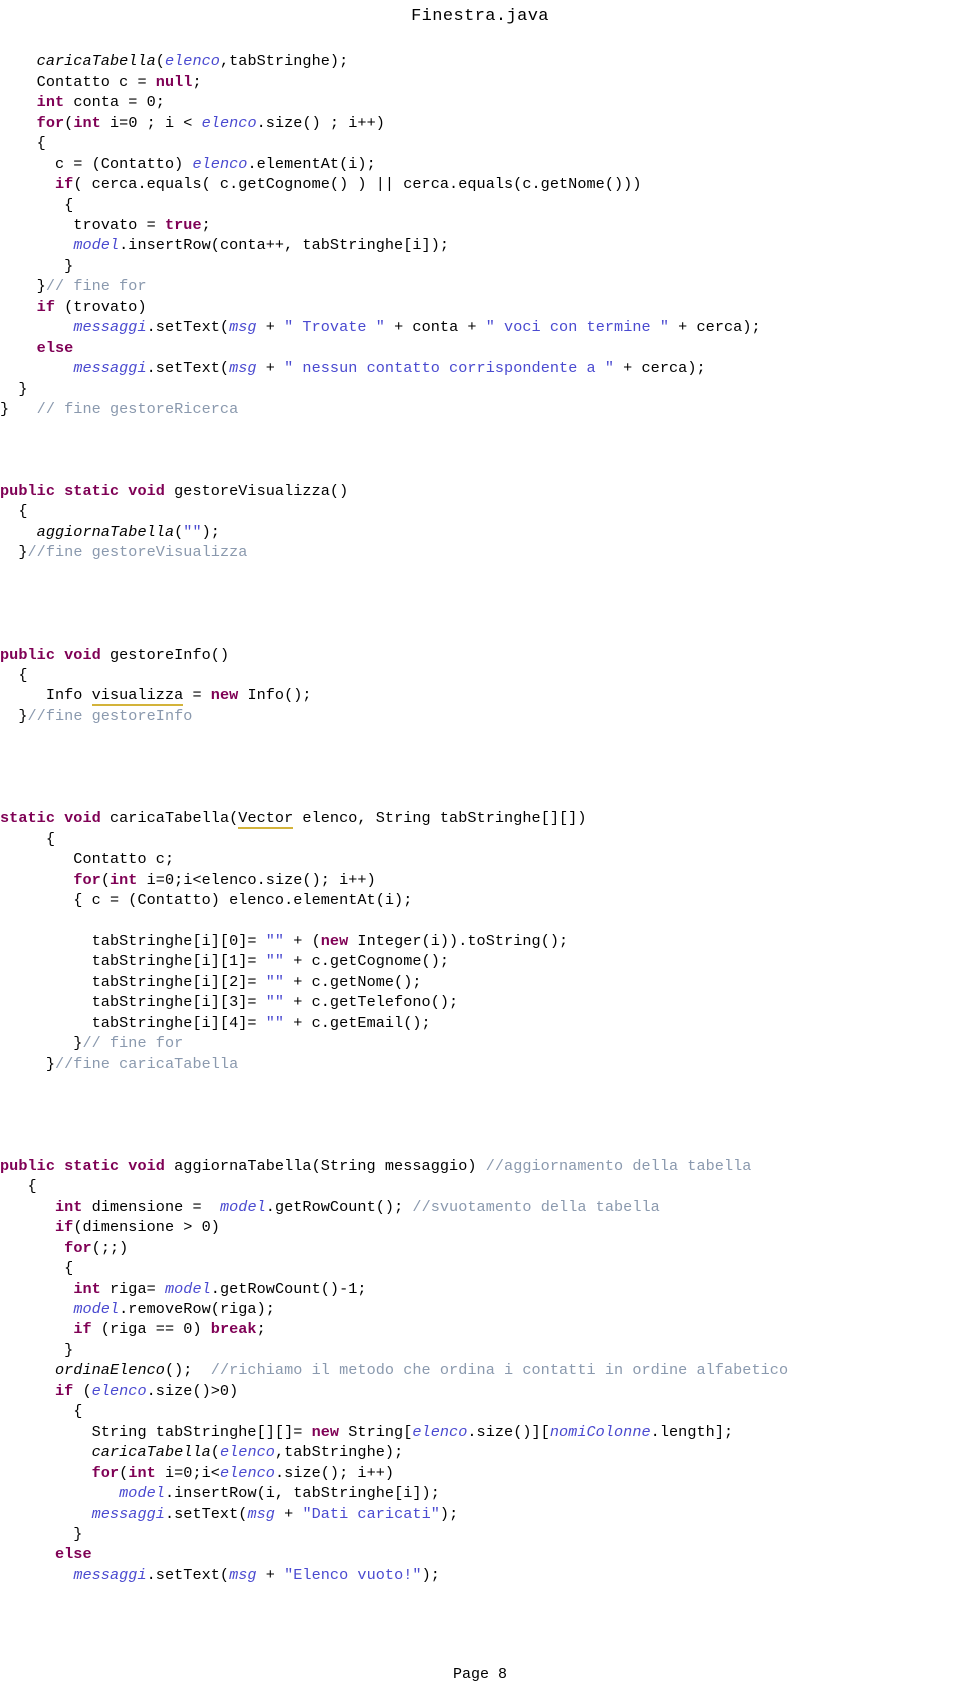 Image resolution: width=960 pixels, height=1693 pixels. I want to click on code-token-plain: .insertRow(conta++, tabStringhe[i]);, so click(284, 245).